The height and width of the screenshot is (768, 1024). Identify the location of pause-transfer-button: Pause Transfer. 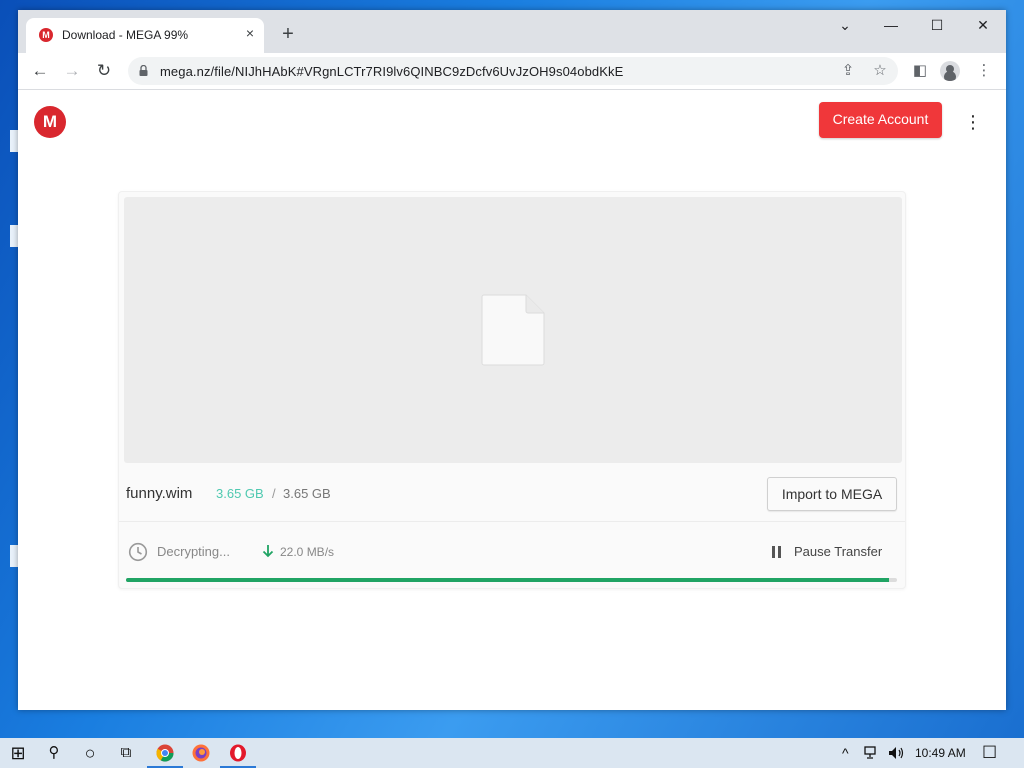
(838, 551).